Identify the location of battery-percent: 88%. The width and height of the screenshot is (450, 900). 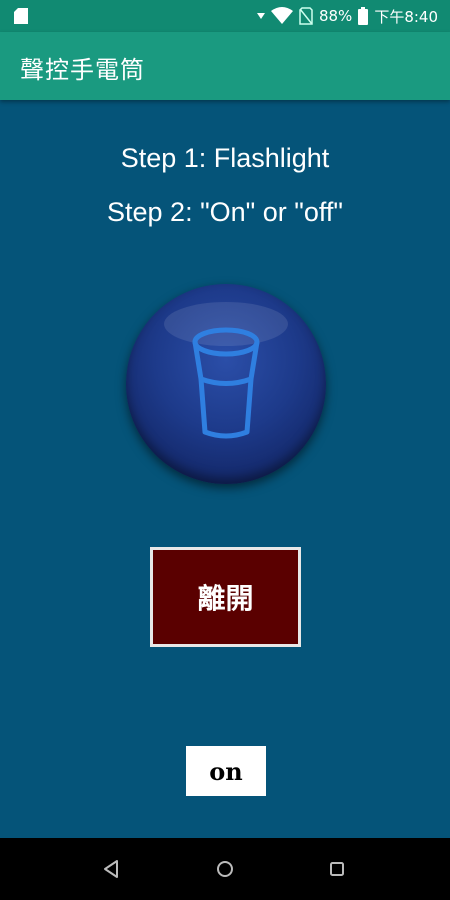
(335, 16).